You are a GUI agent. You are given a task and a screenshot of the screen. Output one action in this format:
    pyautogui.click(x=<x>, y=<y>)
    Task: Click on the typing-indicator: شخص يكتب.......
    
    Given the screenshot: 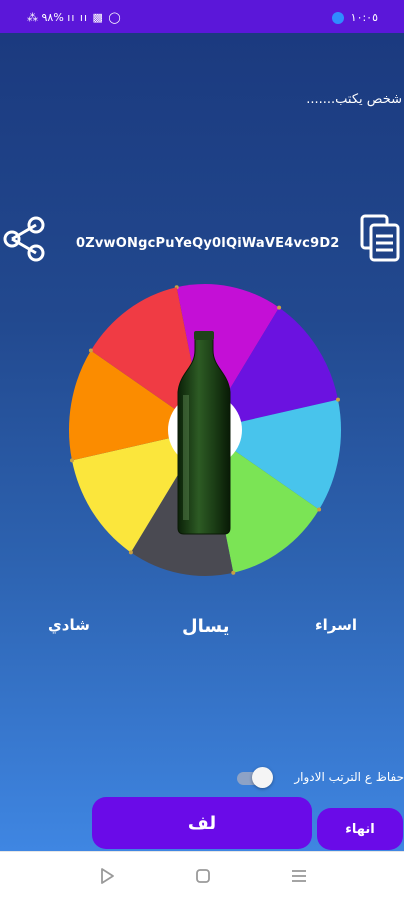 What is the action you would take?
    pyautogui.click(x=354, y=99)
    